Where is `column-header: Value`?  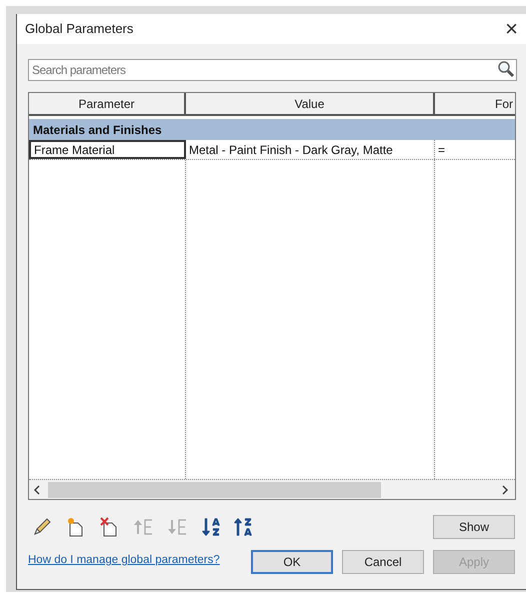
column-header: Value is located at coordinates (310, 103).